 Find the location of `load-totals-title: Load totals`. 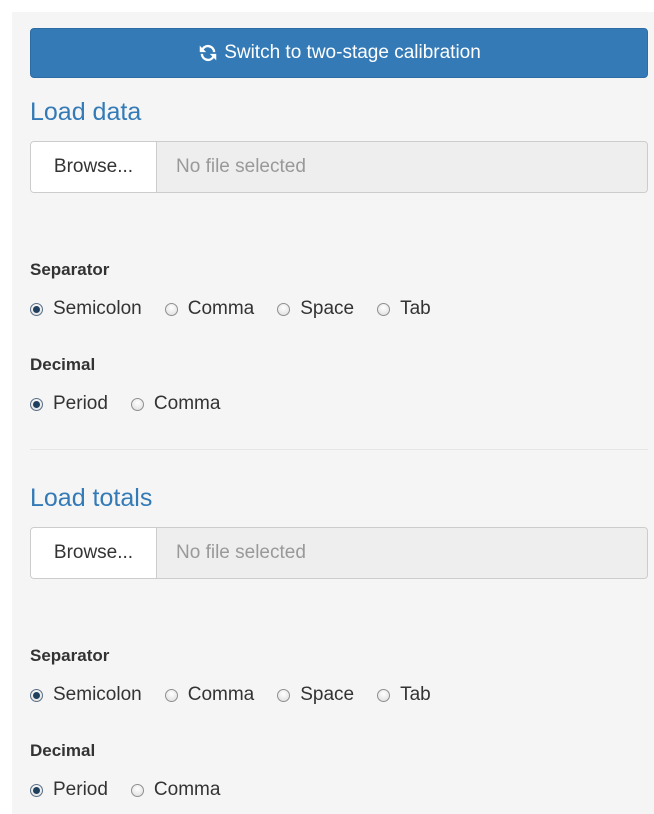

load-totals-title: Load totals is located at coordinates (91, 498).